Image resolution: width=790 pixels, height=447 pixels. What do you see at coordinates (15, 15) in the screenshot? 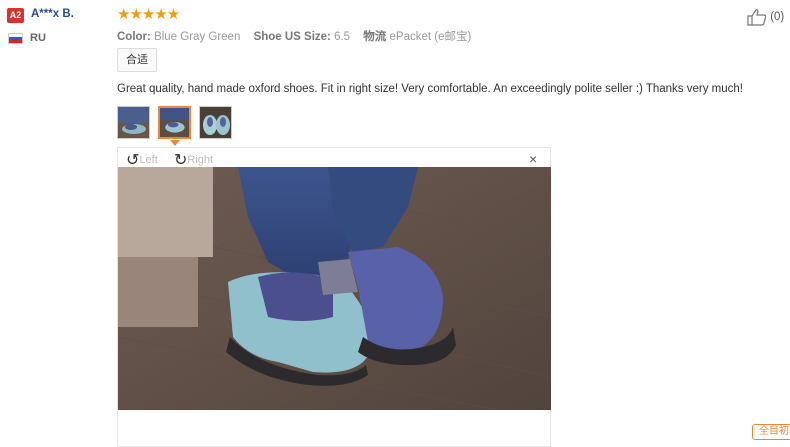
I see `reviewer-level-badge: A2` at bounding box center [15, 15].